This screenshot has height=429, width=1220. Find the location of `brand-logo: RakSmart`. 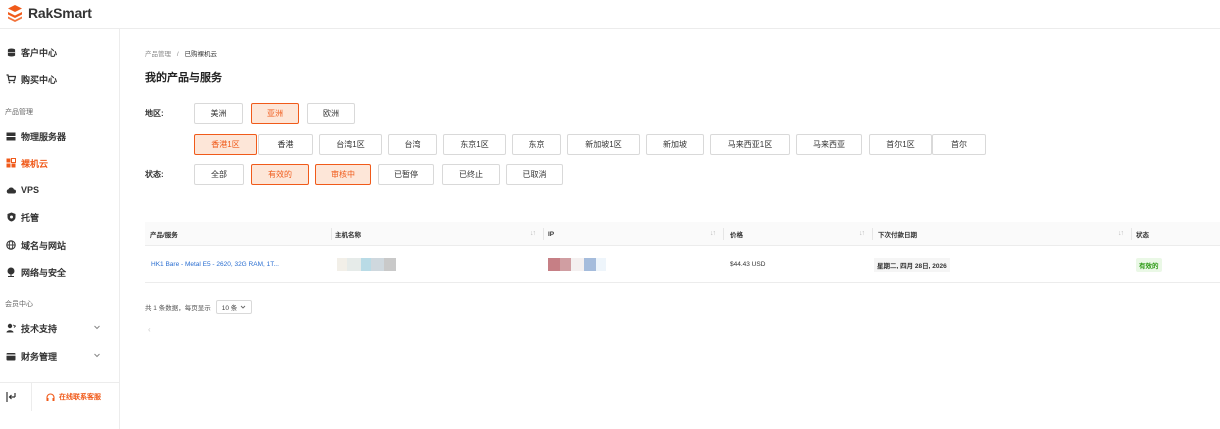

brand-logo: RakSmart is located at coordinates (49, 13).